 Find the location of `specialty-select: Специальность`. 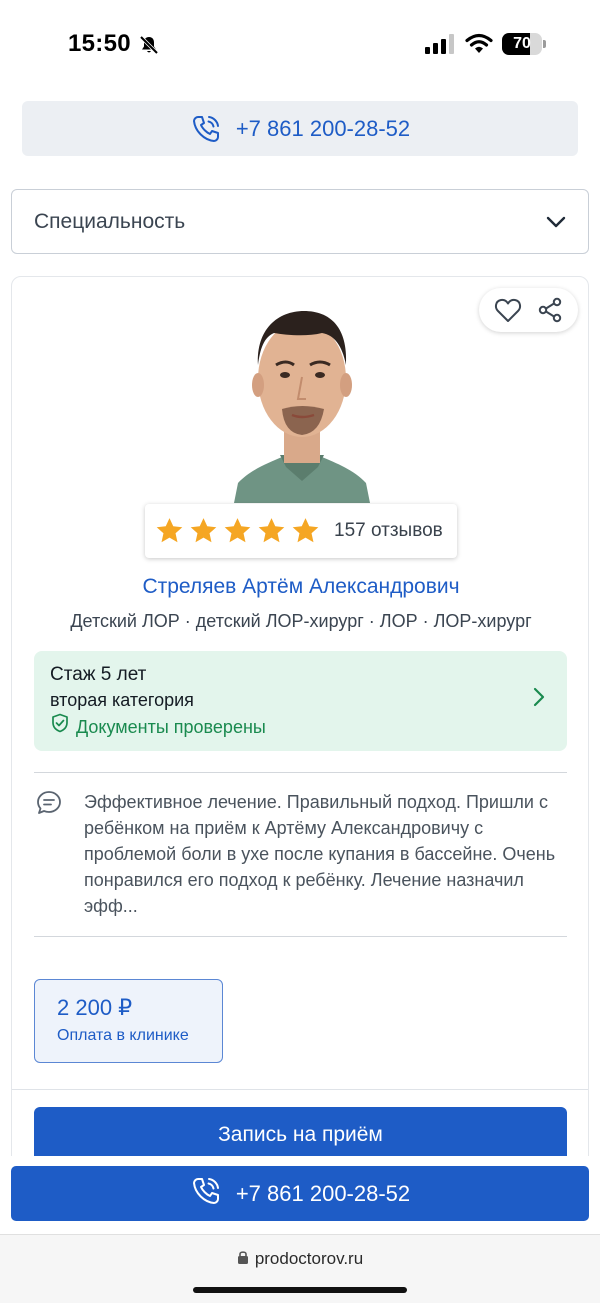

specialty-select: Специальность is located at coordinates (300, 221).